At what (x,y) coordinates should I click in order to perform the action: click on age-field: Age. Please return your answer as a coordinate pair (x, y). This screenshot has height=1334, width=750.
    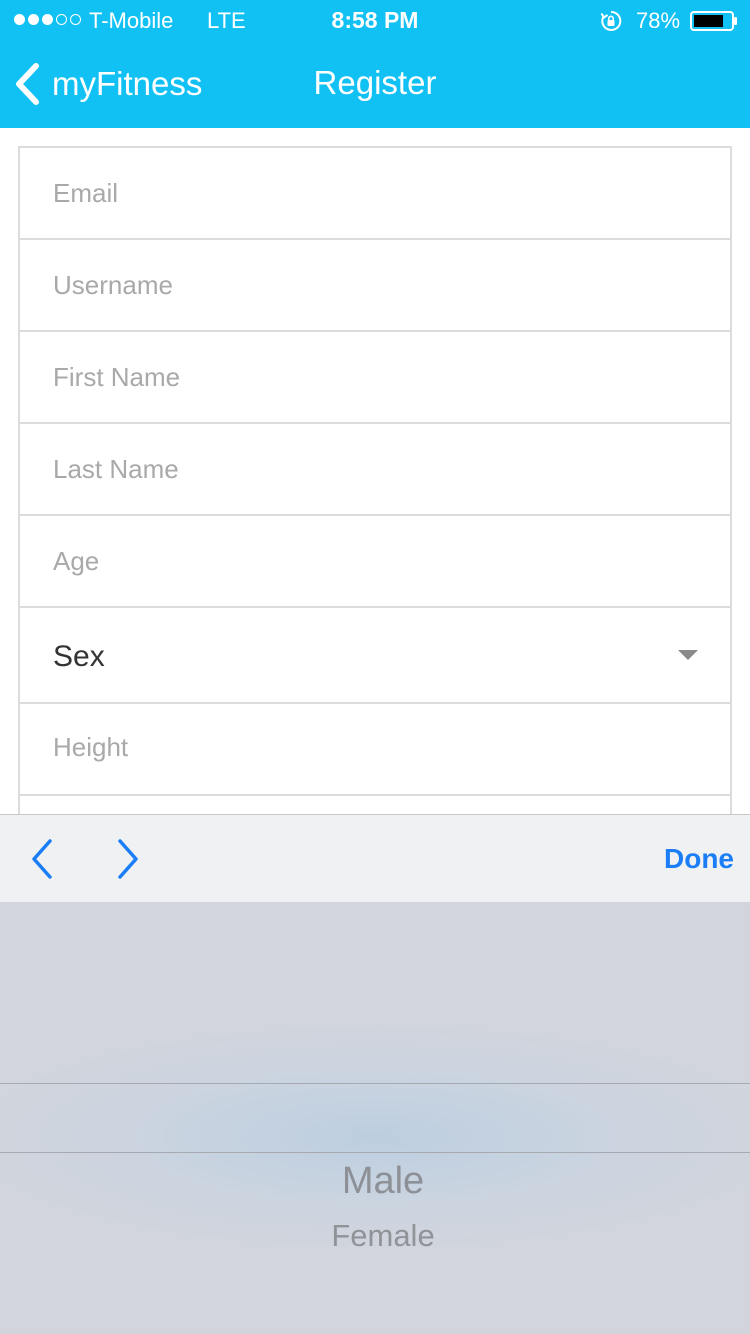
    Looking at the image, I should click on (375, 560).